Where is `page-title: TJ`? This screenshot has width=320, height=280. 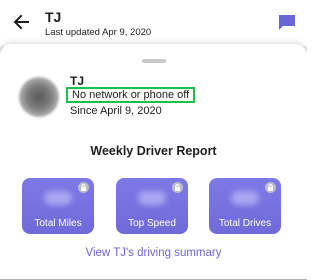
page-title: TJ is located at coordinates (53, 17).